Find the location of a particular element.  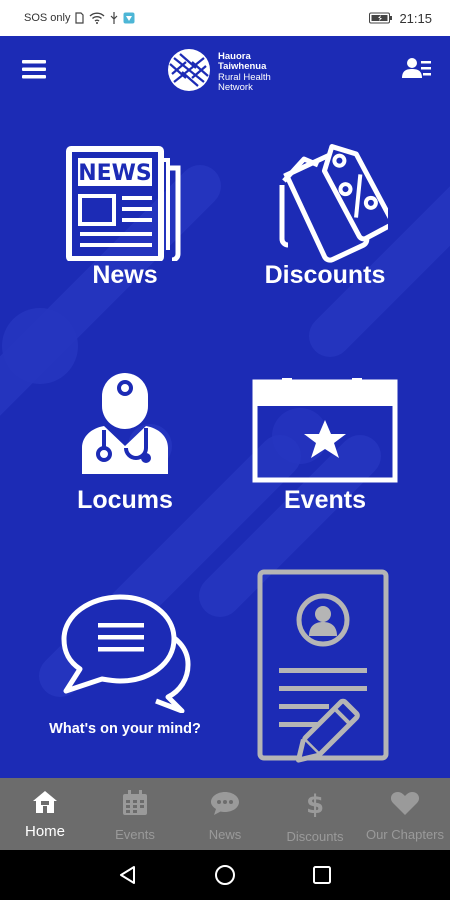

dollar-icon: $ is located at coordinates (315, 806).